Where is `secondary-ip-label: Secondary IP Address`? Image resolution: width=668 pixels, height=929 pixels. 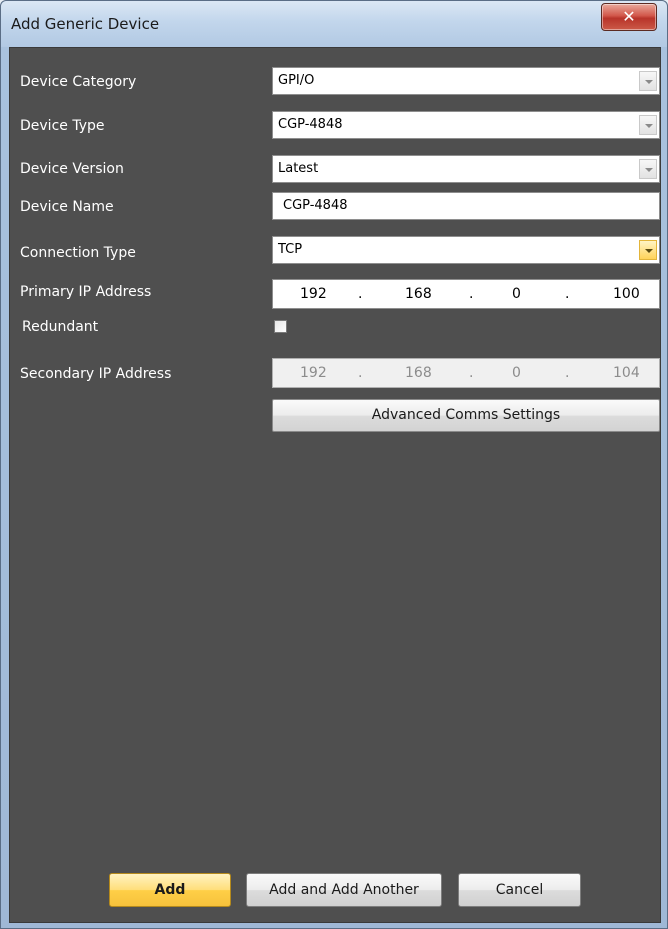
secondary-ip-label: Secondary IP Address is located at coordinates (96, 374).